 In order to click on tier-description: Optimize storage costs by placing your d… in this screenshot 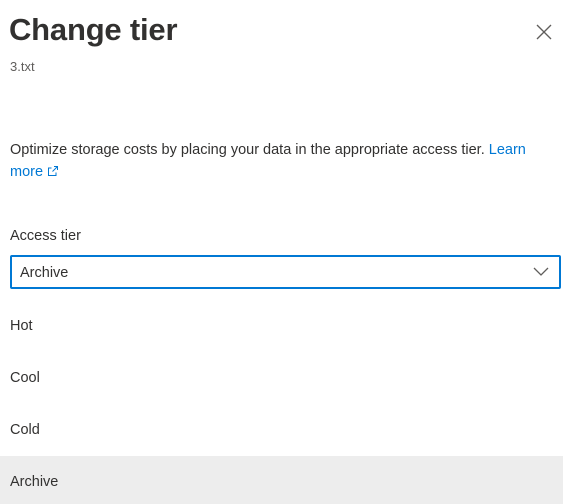, I will do `click(280, 161)`.